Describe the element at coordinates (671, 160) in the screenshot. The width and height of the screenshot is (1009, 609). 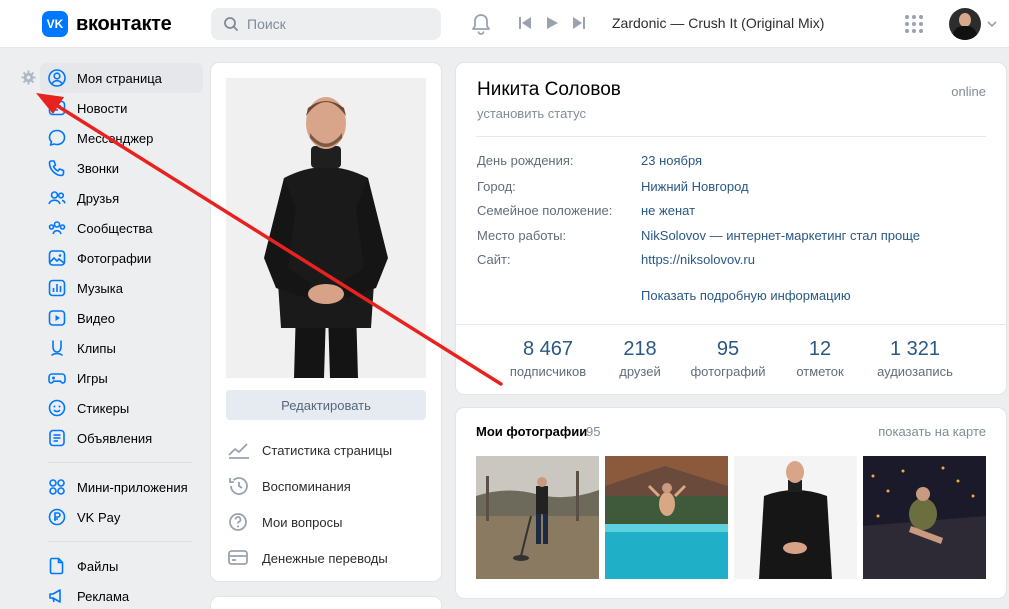
I see `info-value-link: 23 ноября` at that location.